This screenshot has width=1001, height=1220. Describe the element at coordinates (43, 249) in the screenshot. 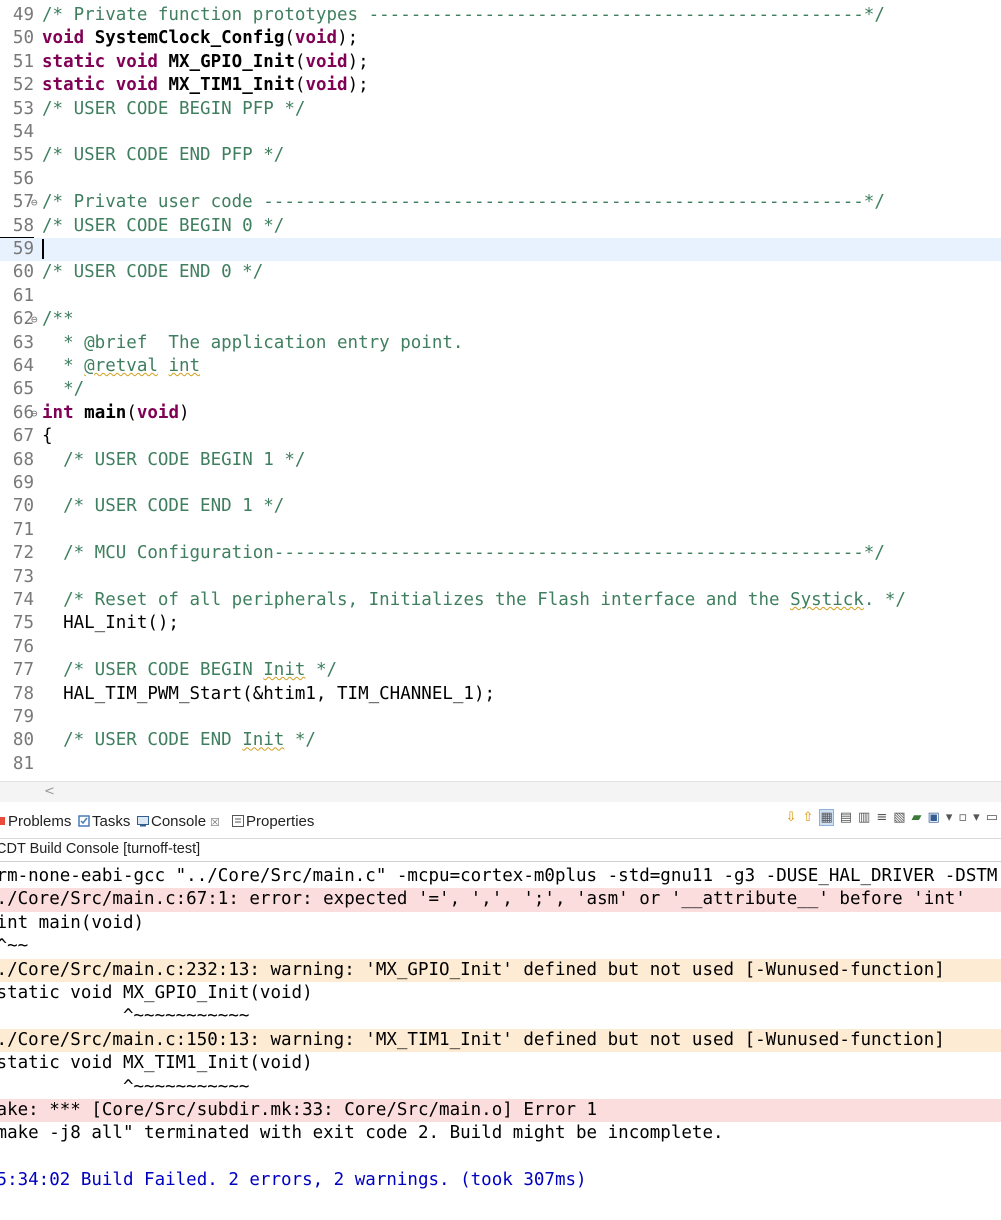

I see `code-text` at that location.